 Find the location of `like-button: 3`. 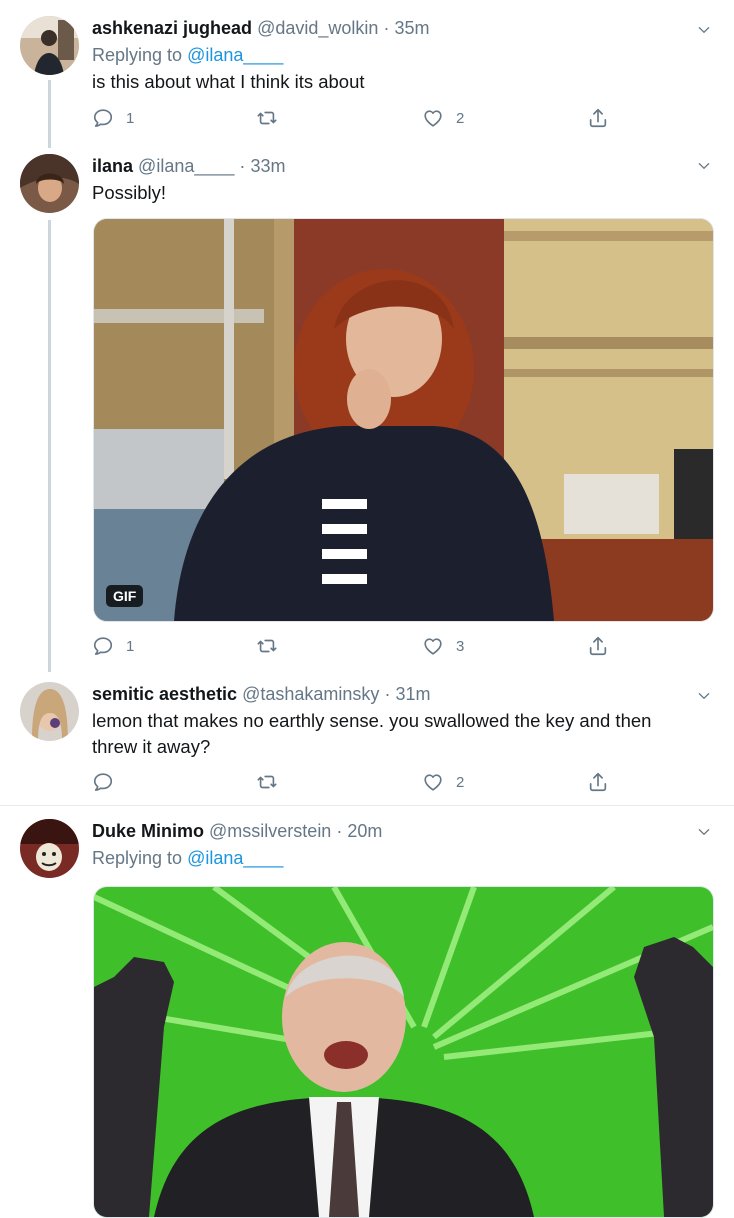

like-button: 3 is located at coordinates (443, 646).